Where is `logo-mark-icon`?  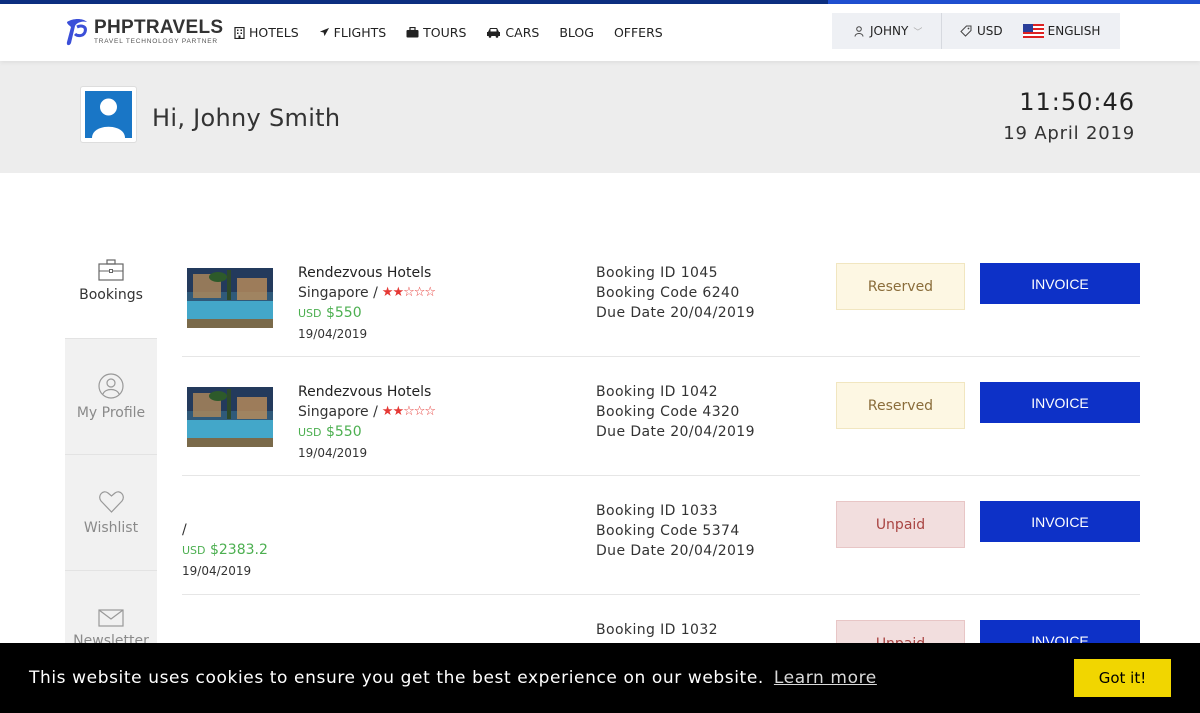
logo-mark-icon is located at coordinates (76, 32).